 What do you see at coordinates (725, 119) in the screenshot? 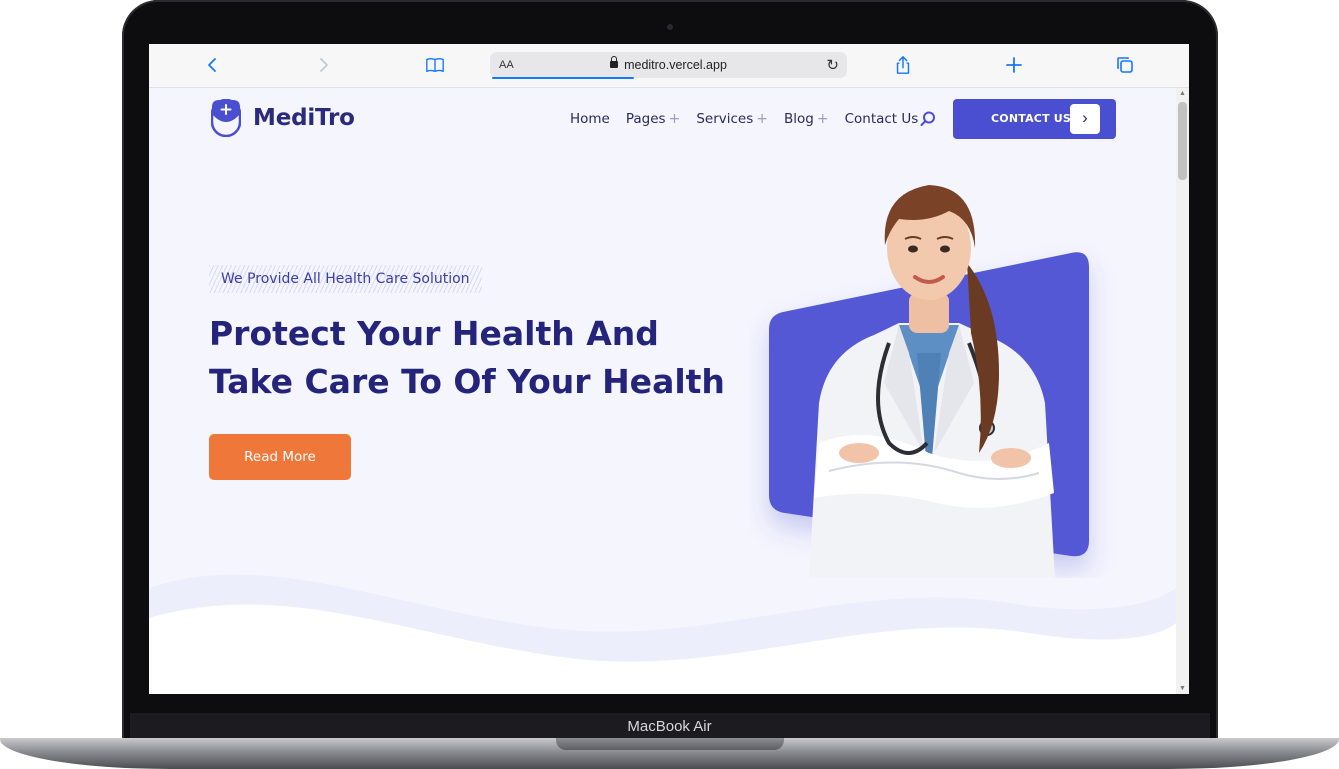
I see `nav-label: Services` at bounding box center [725, 119].